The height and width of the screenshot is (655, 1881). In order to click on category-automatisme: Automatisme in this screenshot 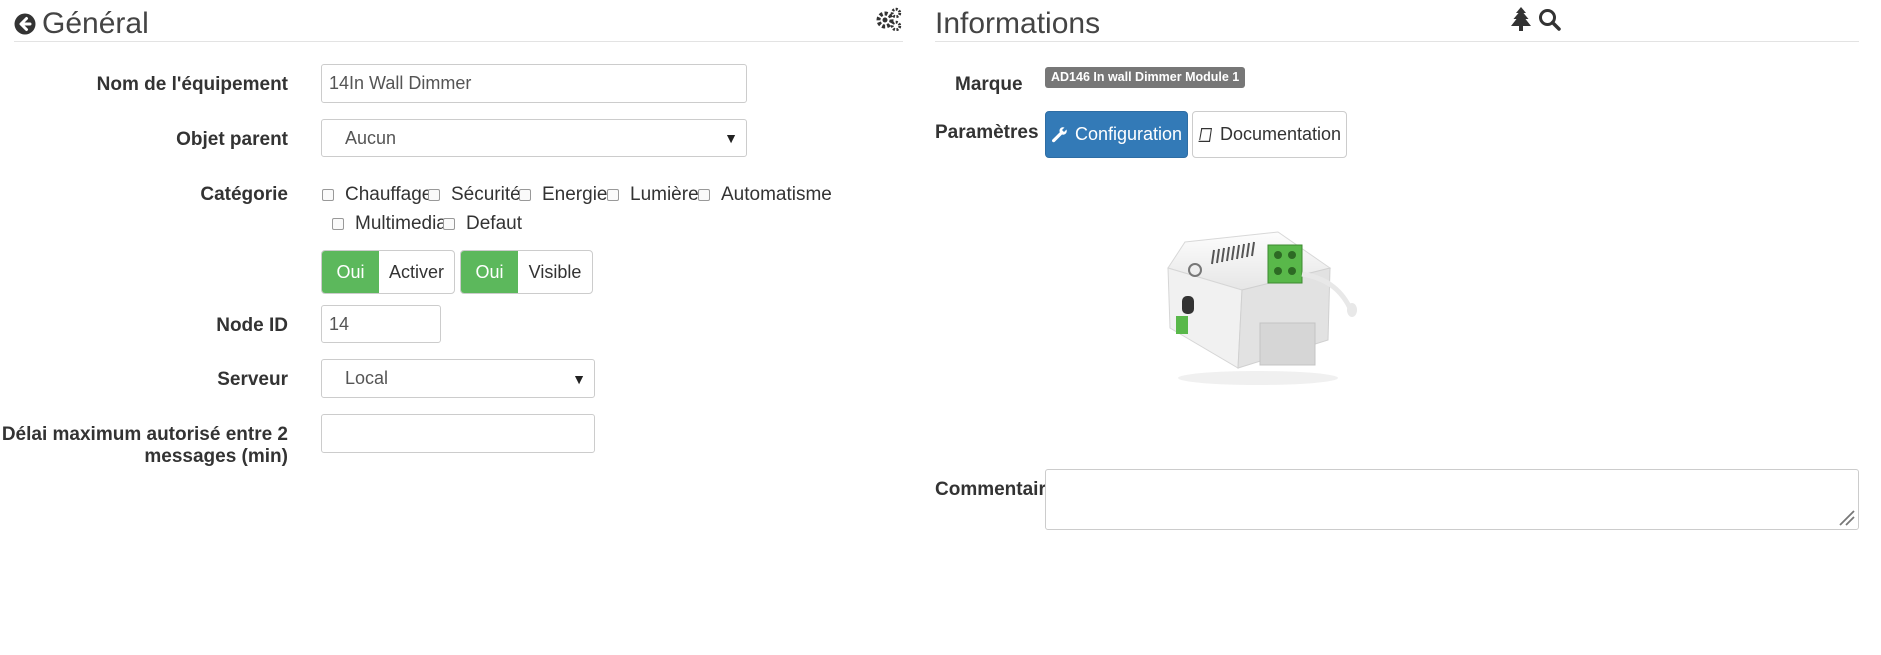, I will do `click(765, 195)`.